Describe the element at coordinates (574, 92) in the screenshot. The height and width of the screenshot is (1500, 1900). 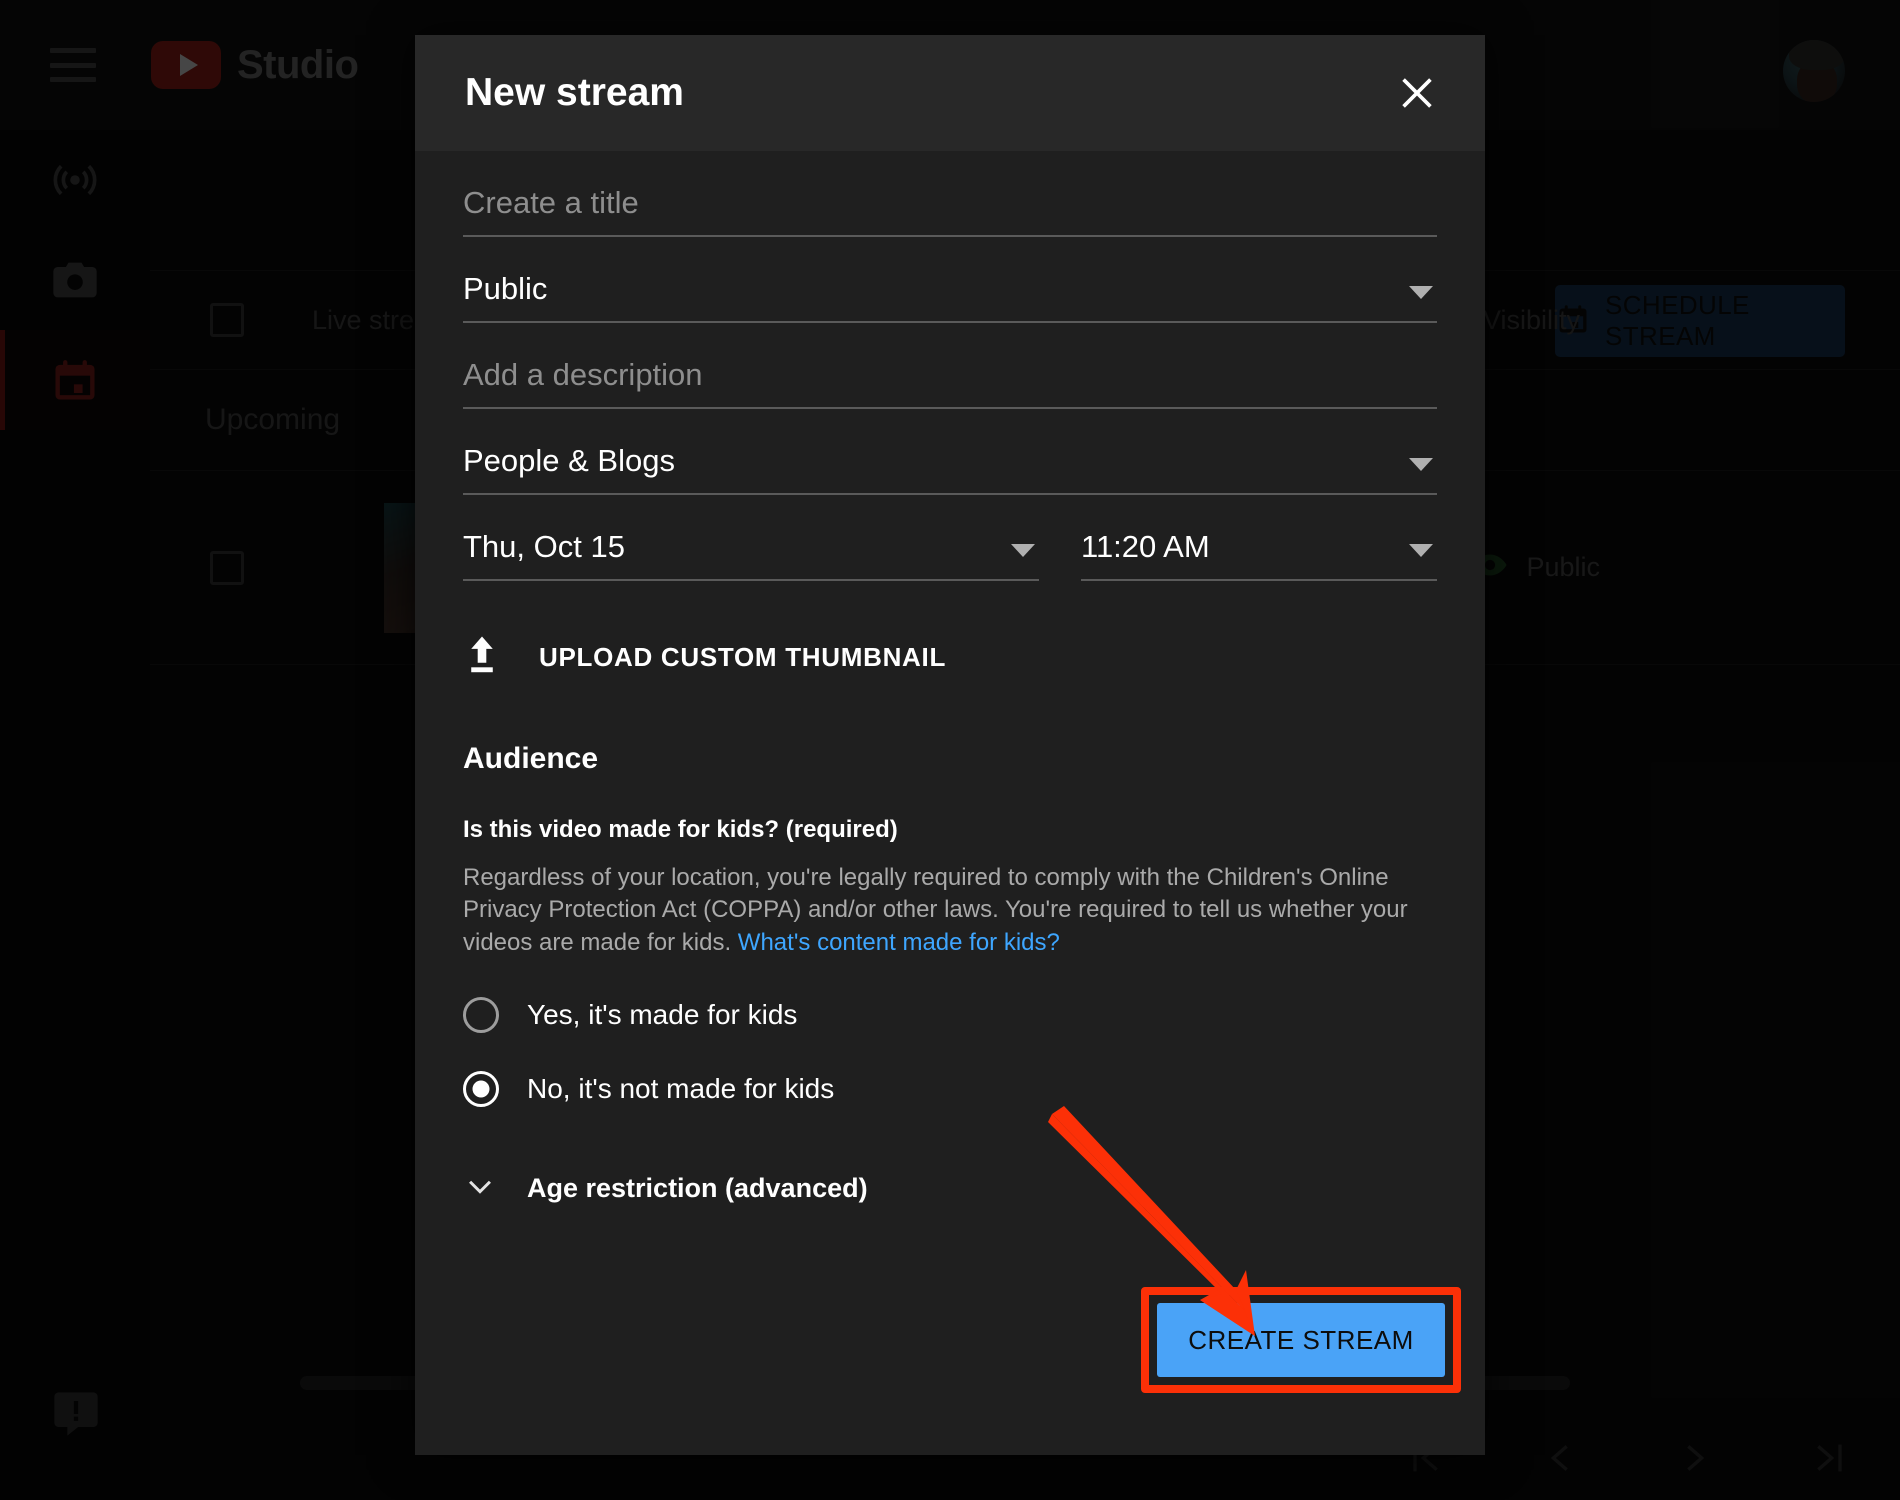
I see `page-title: New stream` at that location.